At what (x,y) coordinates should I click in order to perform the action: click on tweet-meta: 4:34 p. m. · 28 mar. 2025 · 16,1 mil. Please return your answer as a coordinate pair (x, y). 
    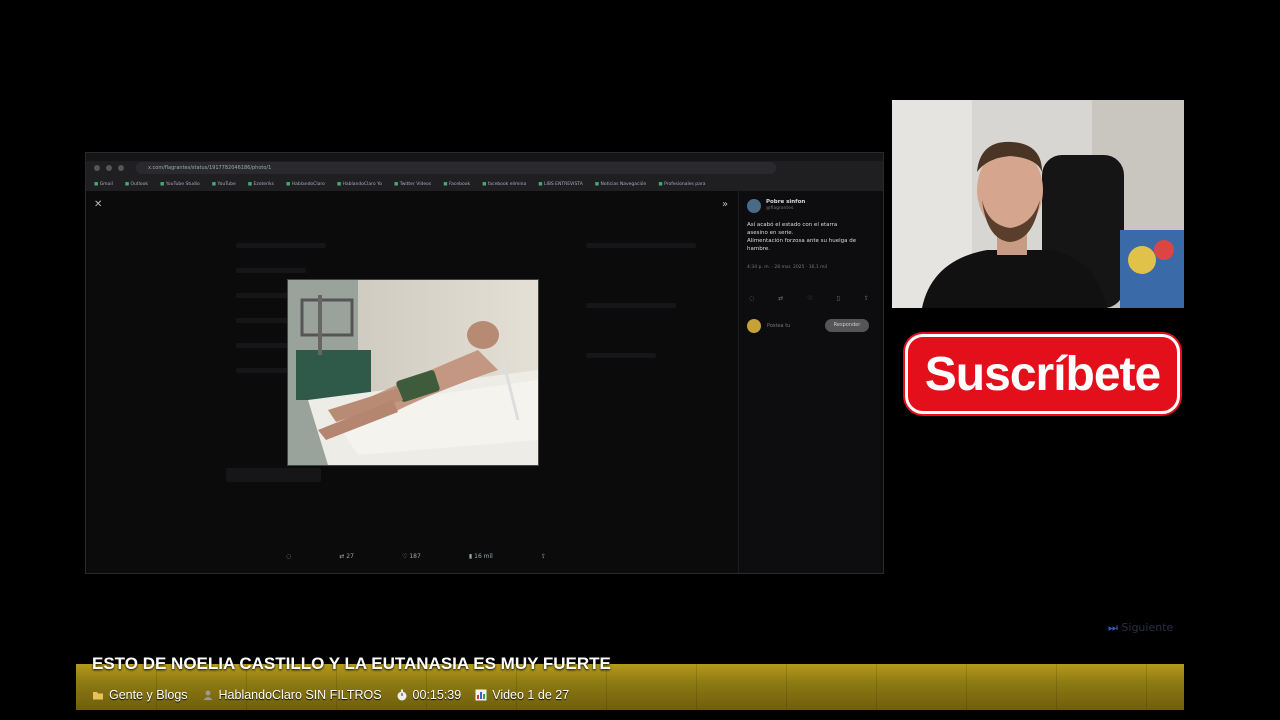
    Looking at the image, I should click on (787, 267).